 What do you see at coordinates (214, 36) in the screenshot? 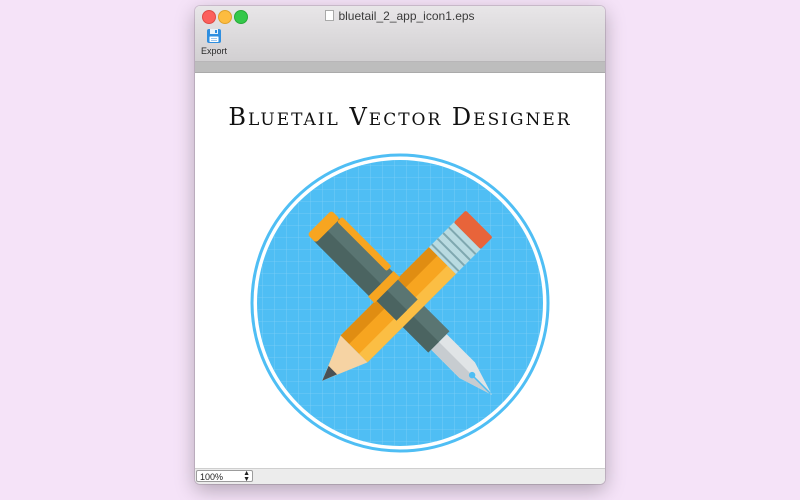
I see `floppy-disk-icon` at bounding box center [214, 36].